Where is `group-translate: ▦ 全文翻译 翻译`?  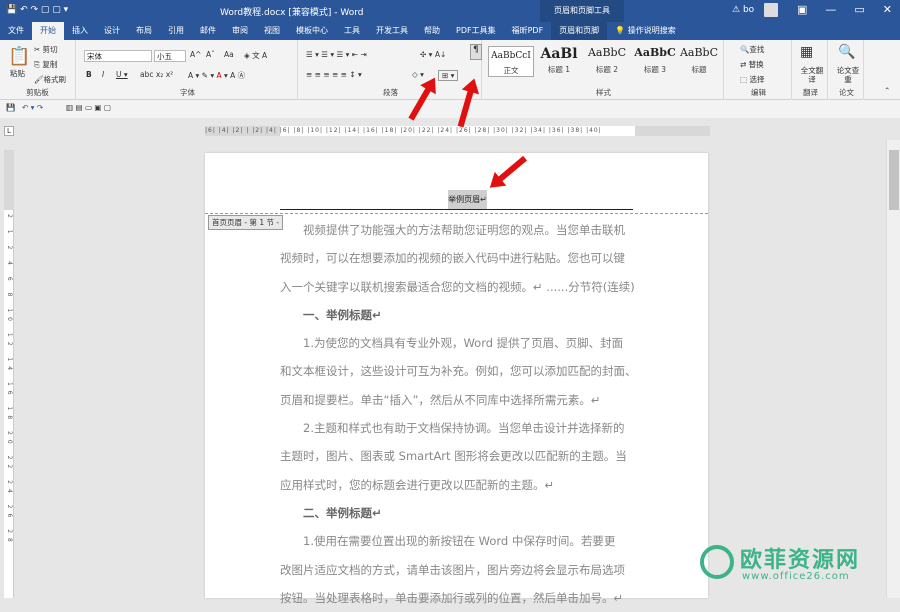
group-translate: ▦ 全文翻译 翻译 is located at coordinates (811, 70).